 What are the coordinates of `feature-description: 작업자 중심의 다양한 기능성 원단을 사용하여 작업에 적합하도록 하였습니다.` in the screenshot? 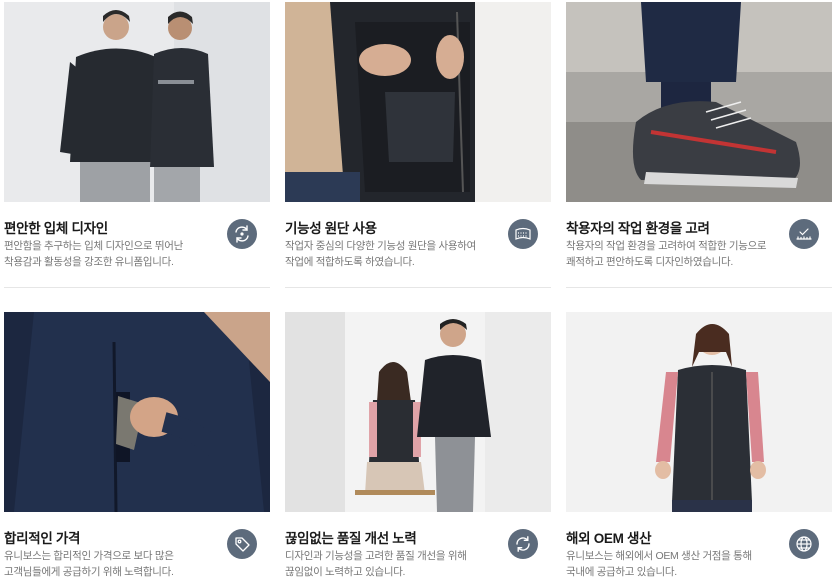 It's located at (380, 254).